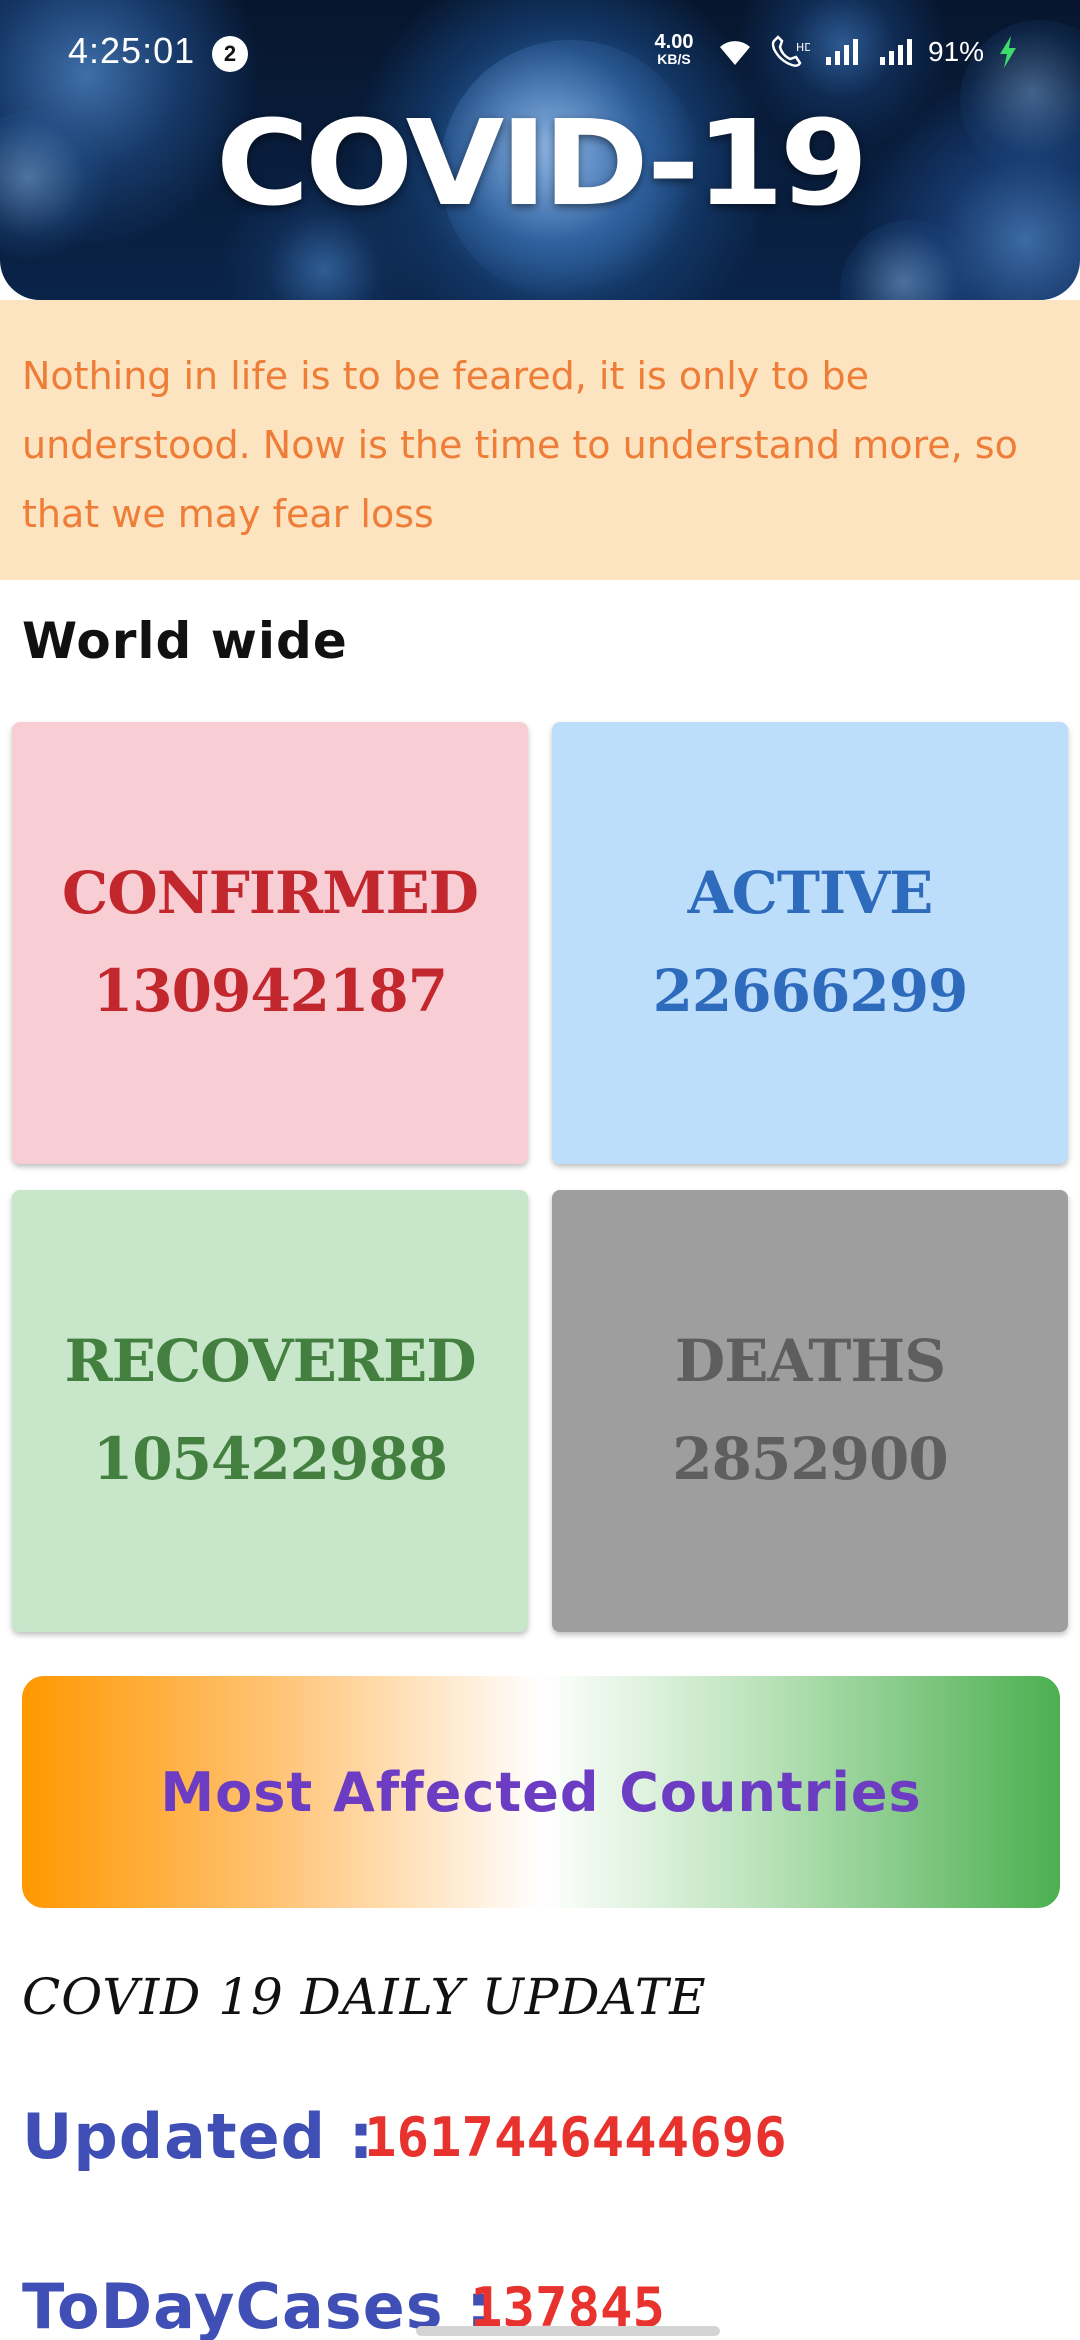 The width and height of the screenshot is (1080, 2340). Describe the element at coordinates (789, 52) in the screenshot. I see `volte-call-icon: HD` at that location.